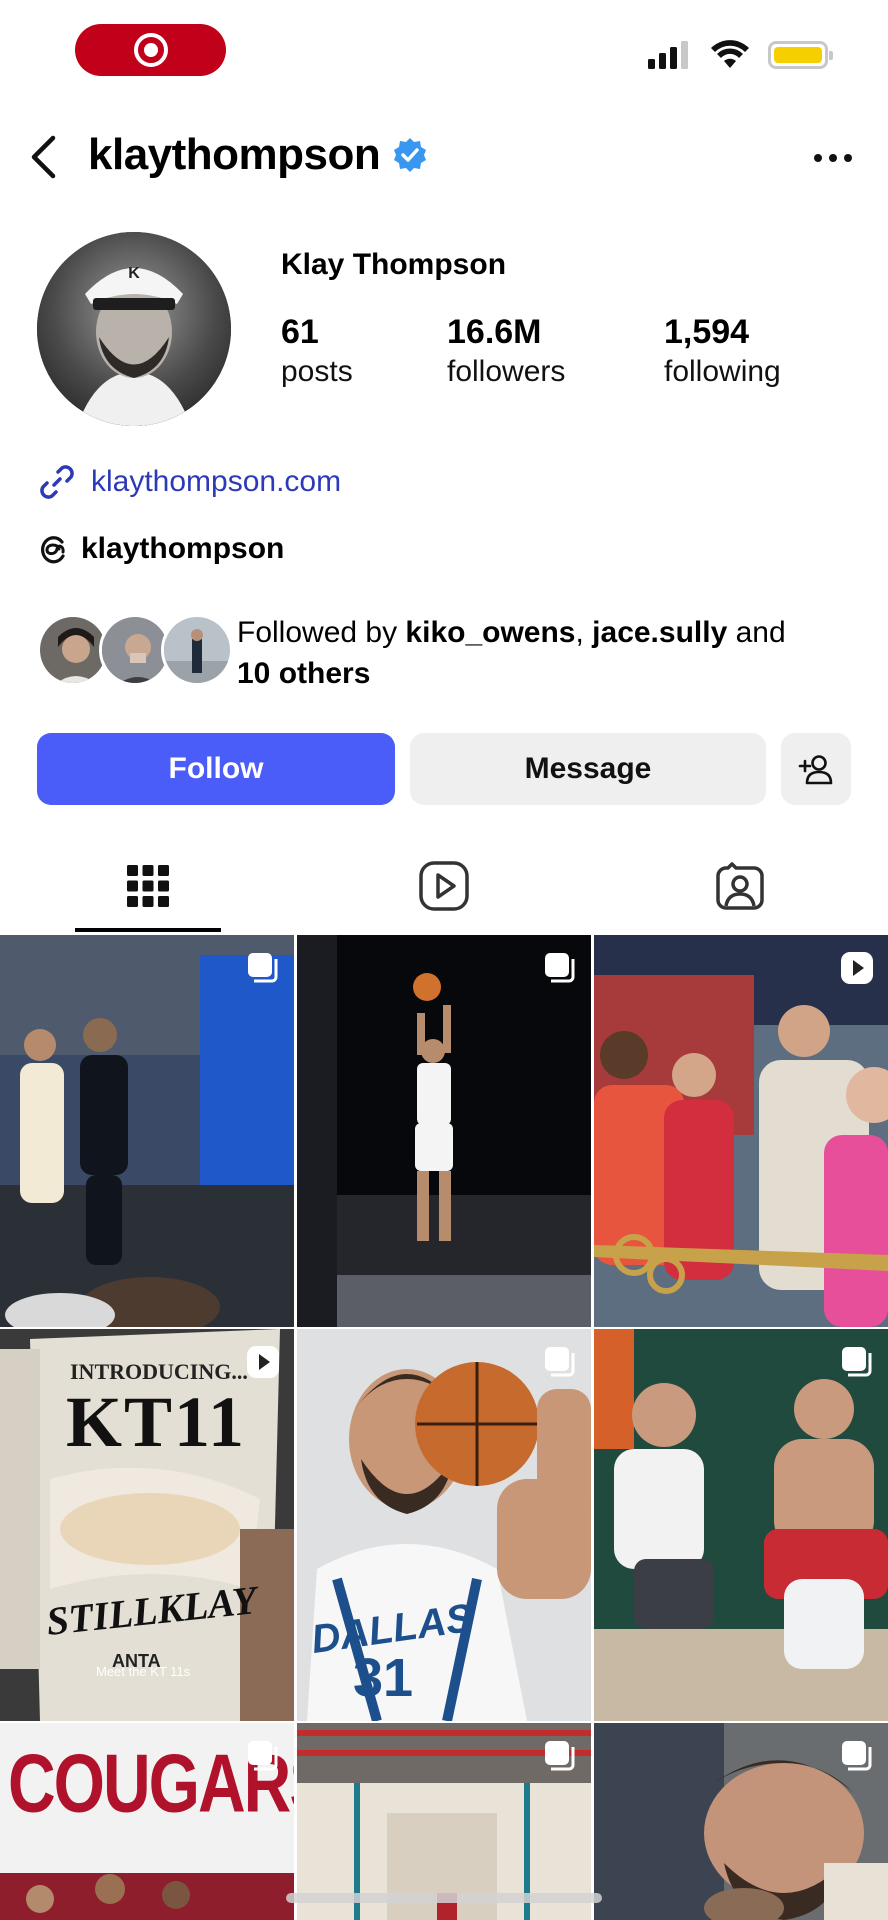 The image size is (888, 1920). I want to click on website-link: klaythompson.com, so click(189, 482).